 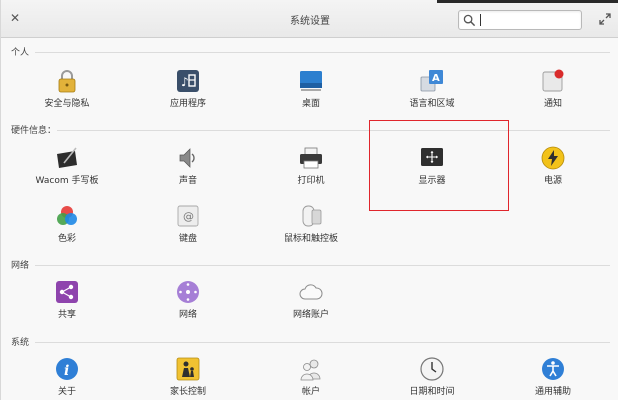 I want to click on speaker-icon, so click(x=187, y=158).